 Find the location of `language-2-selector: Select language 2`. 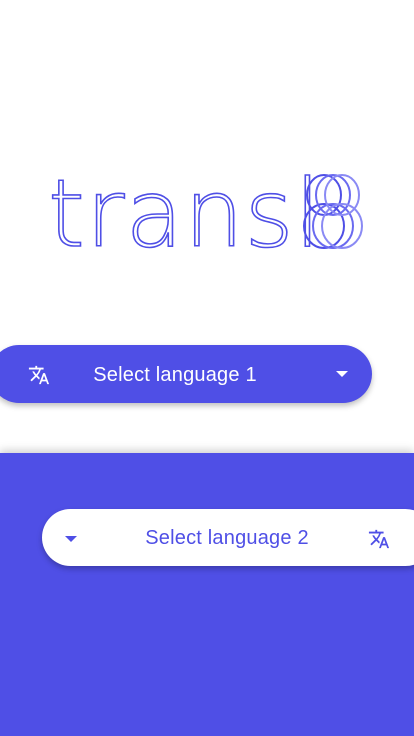

language-2-selector: Select language 2 is located at coordinates (228, 537).